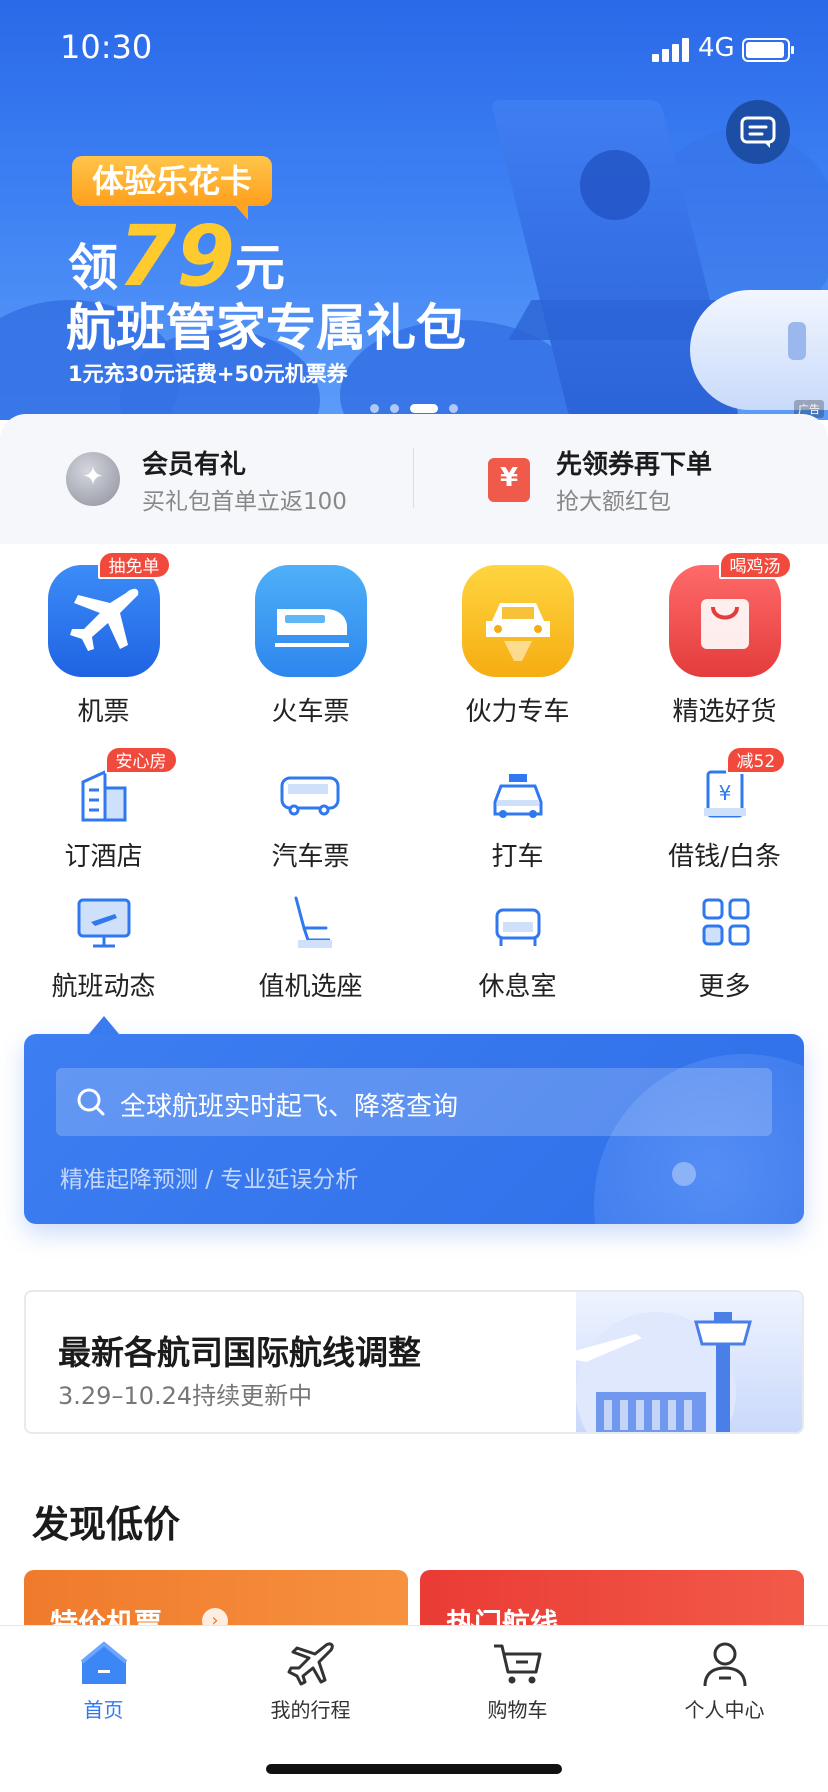 The height and width of the screenshot is (1792, 828). I want to click on search-placeholder: 全球航班实时起飞、降落查询, so click(289, 1107).